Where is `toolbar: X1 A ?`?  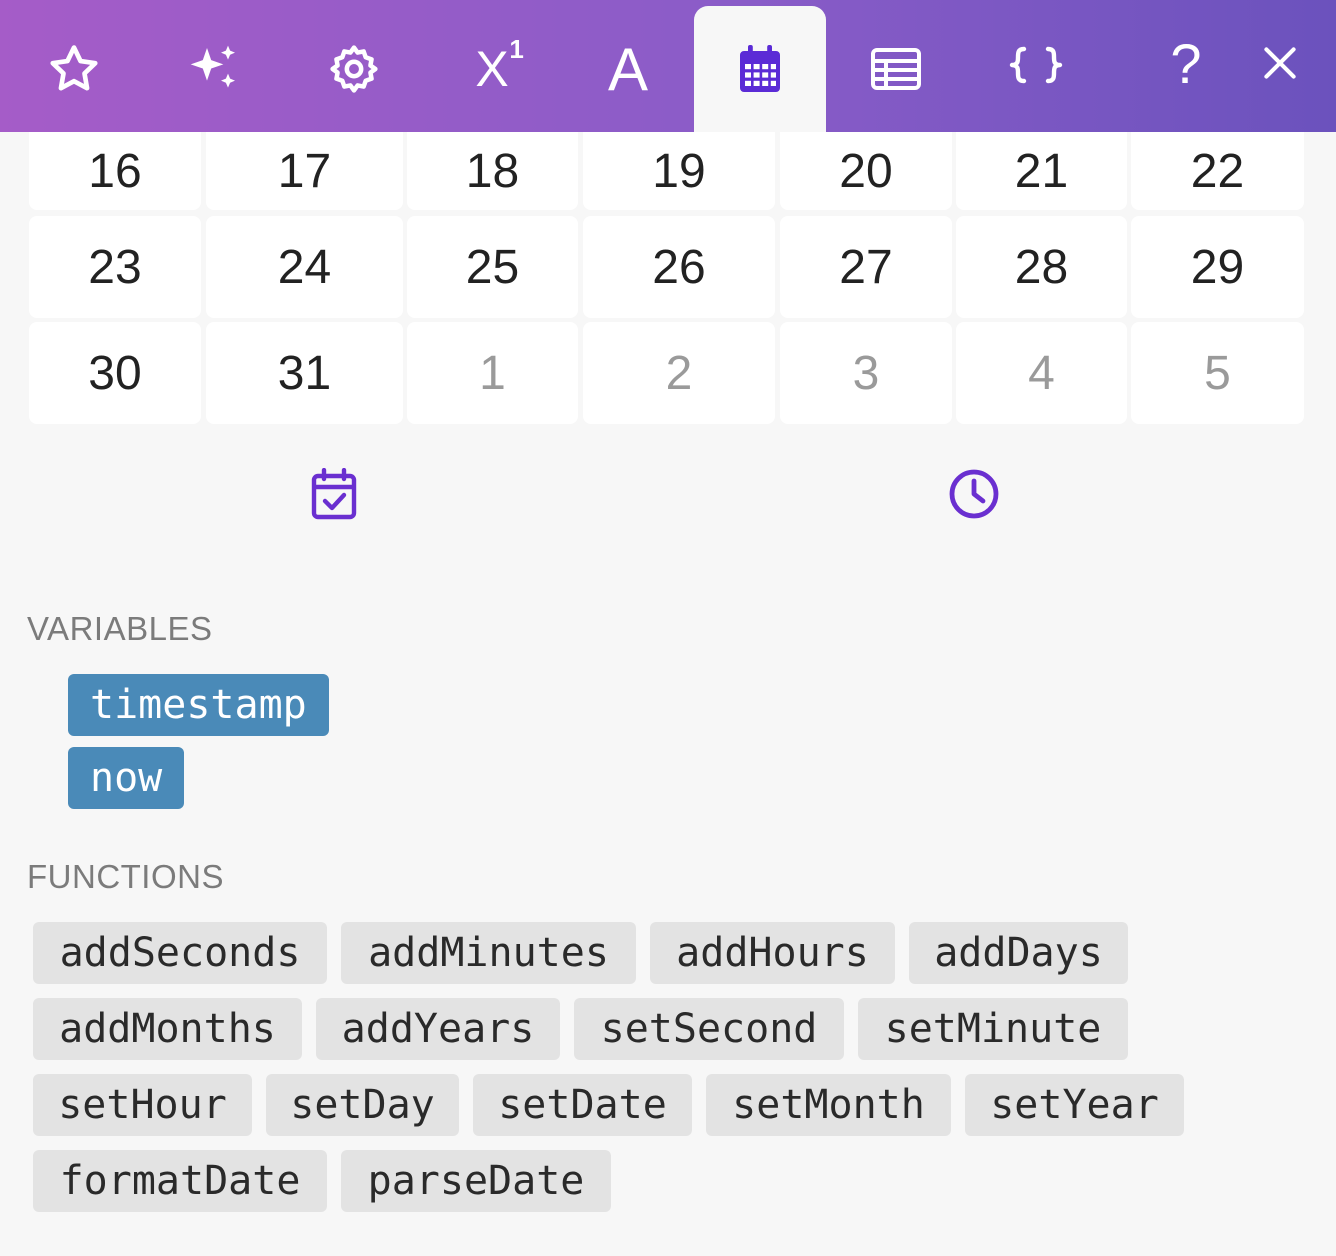
toolbar: X1 A ? is located at coordinates (668, 66).